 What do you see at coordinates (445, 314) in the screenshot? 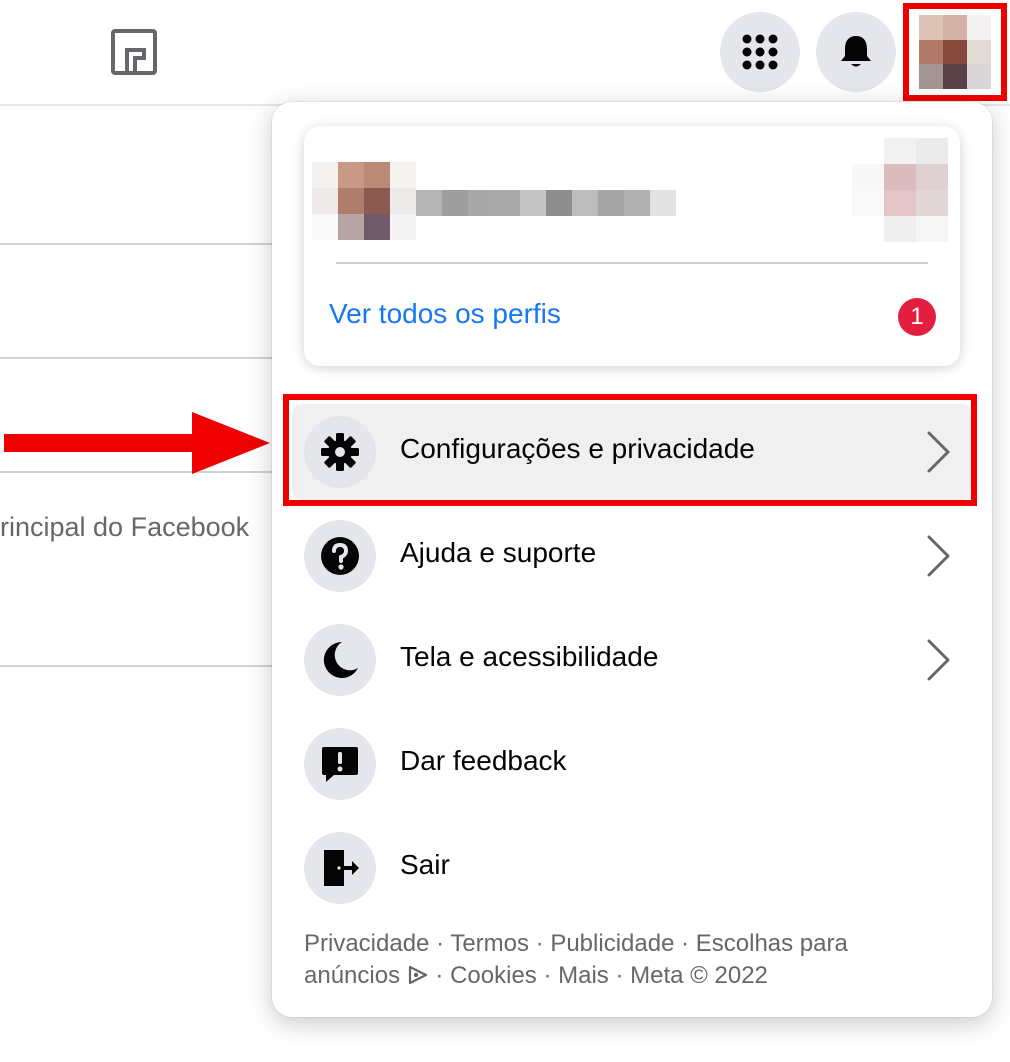
I see `see-all-profiles-link: Ver todos os perfis` at bounding box center [445, 314].